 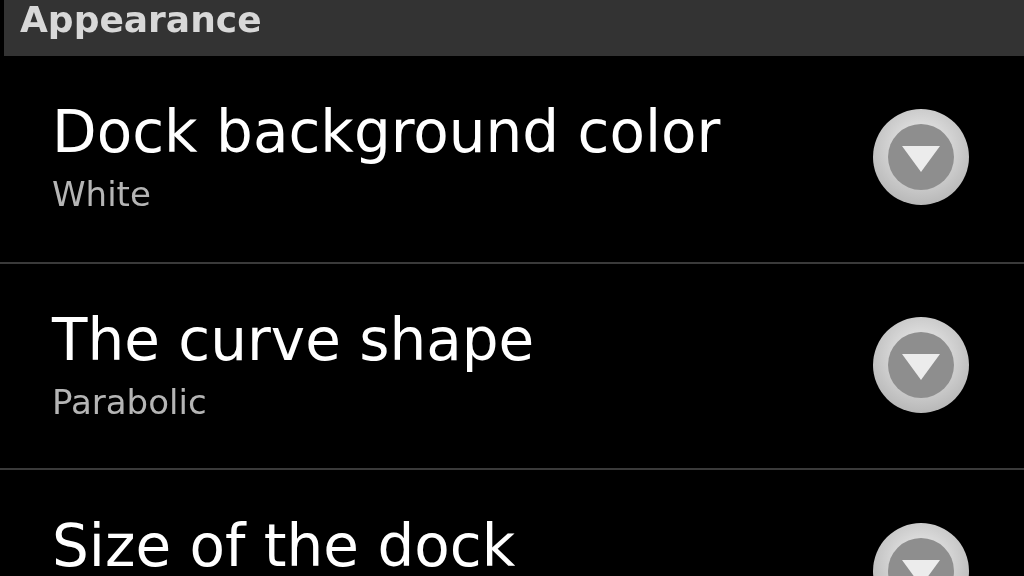 What do you see at coordinates (462, 132) in the screenshot?
I see `setting-title: Dock background color` at bounding box center [462, 132].